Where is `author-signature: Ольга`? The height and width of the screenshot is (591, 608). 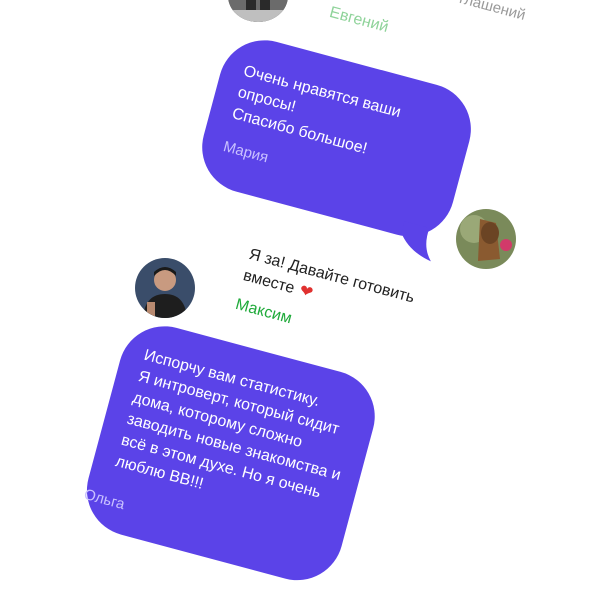
author-signature: Ольга is located at coordinates (104, 500).